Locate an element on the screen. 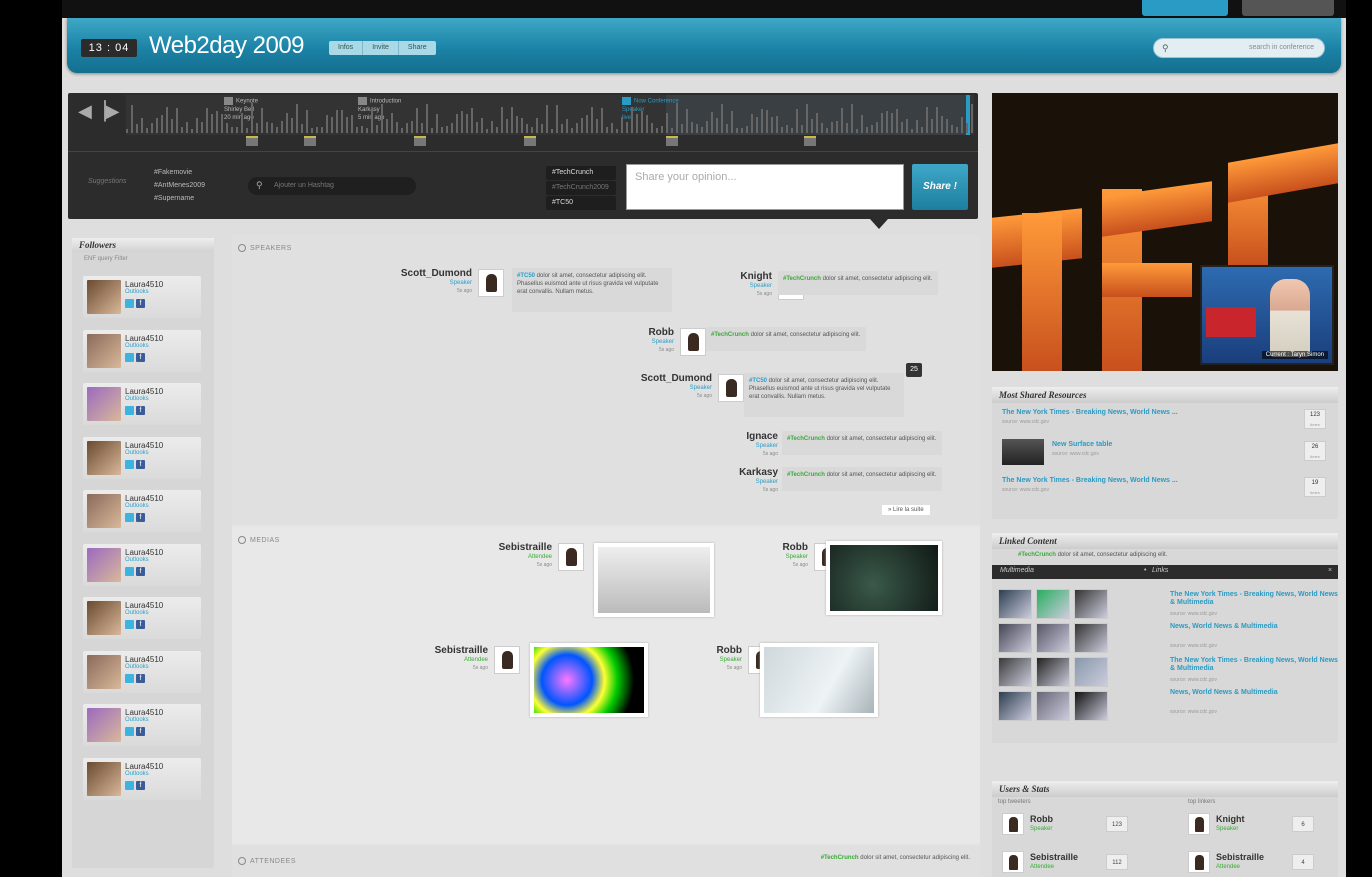  author-name: Knight is located at coordinates (727, 276).